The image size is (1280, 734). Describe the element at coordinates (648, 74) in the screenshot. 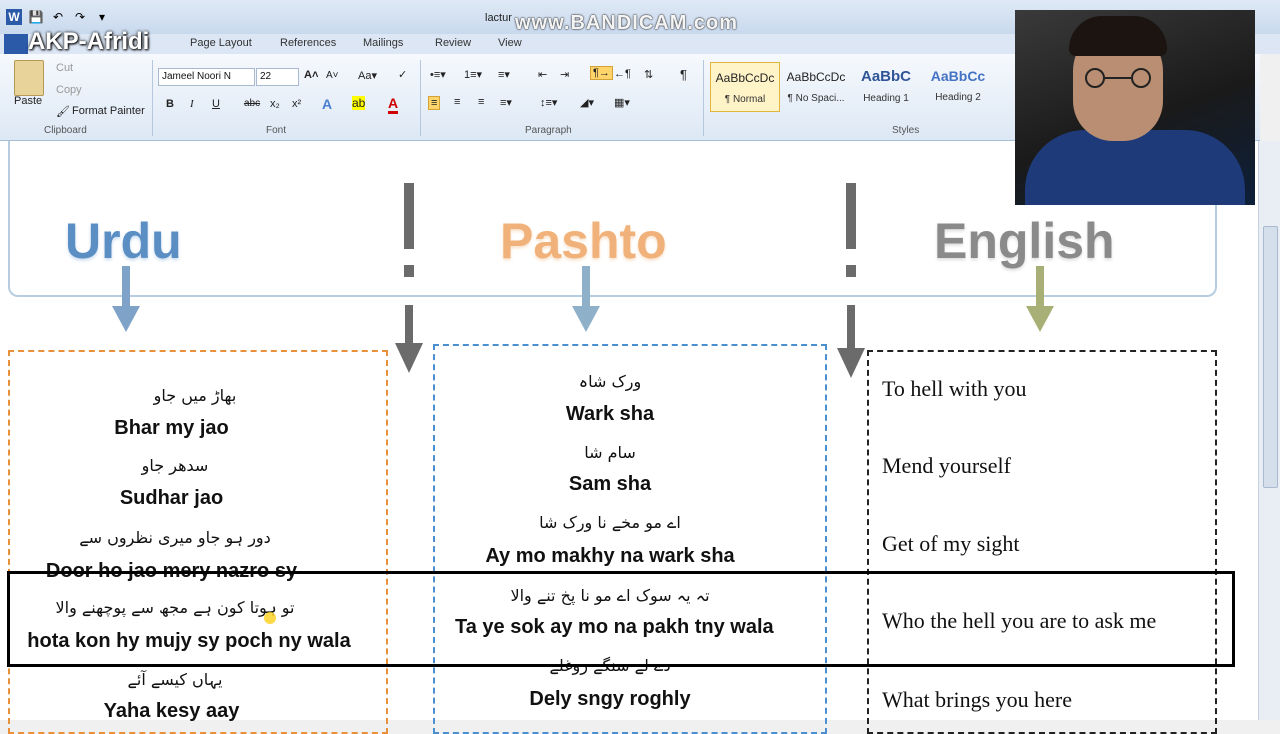

I see `sort-icon: ⇅` at that location.